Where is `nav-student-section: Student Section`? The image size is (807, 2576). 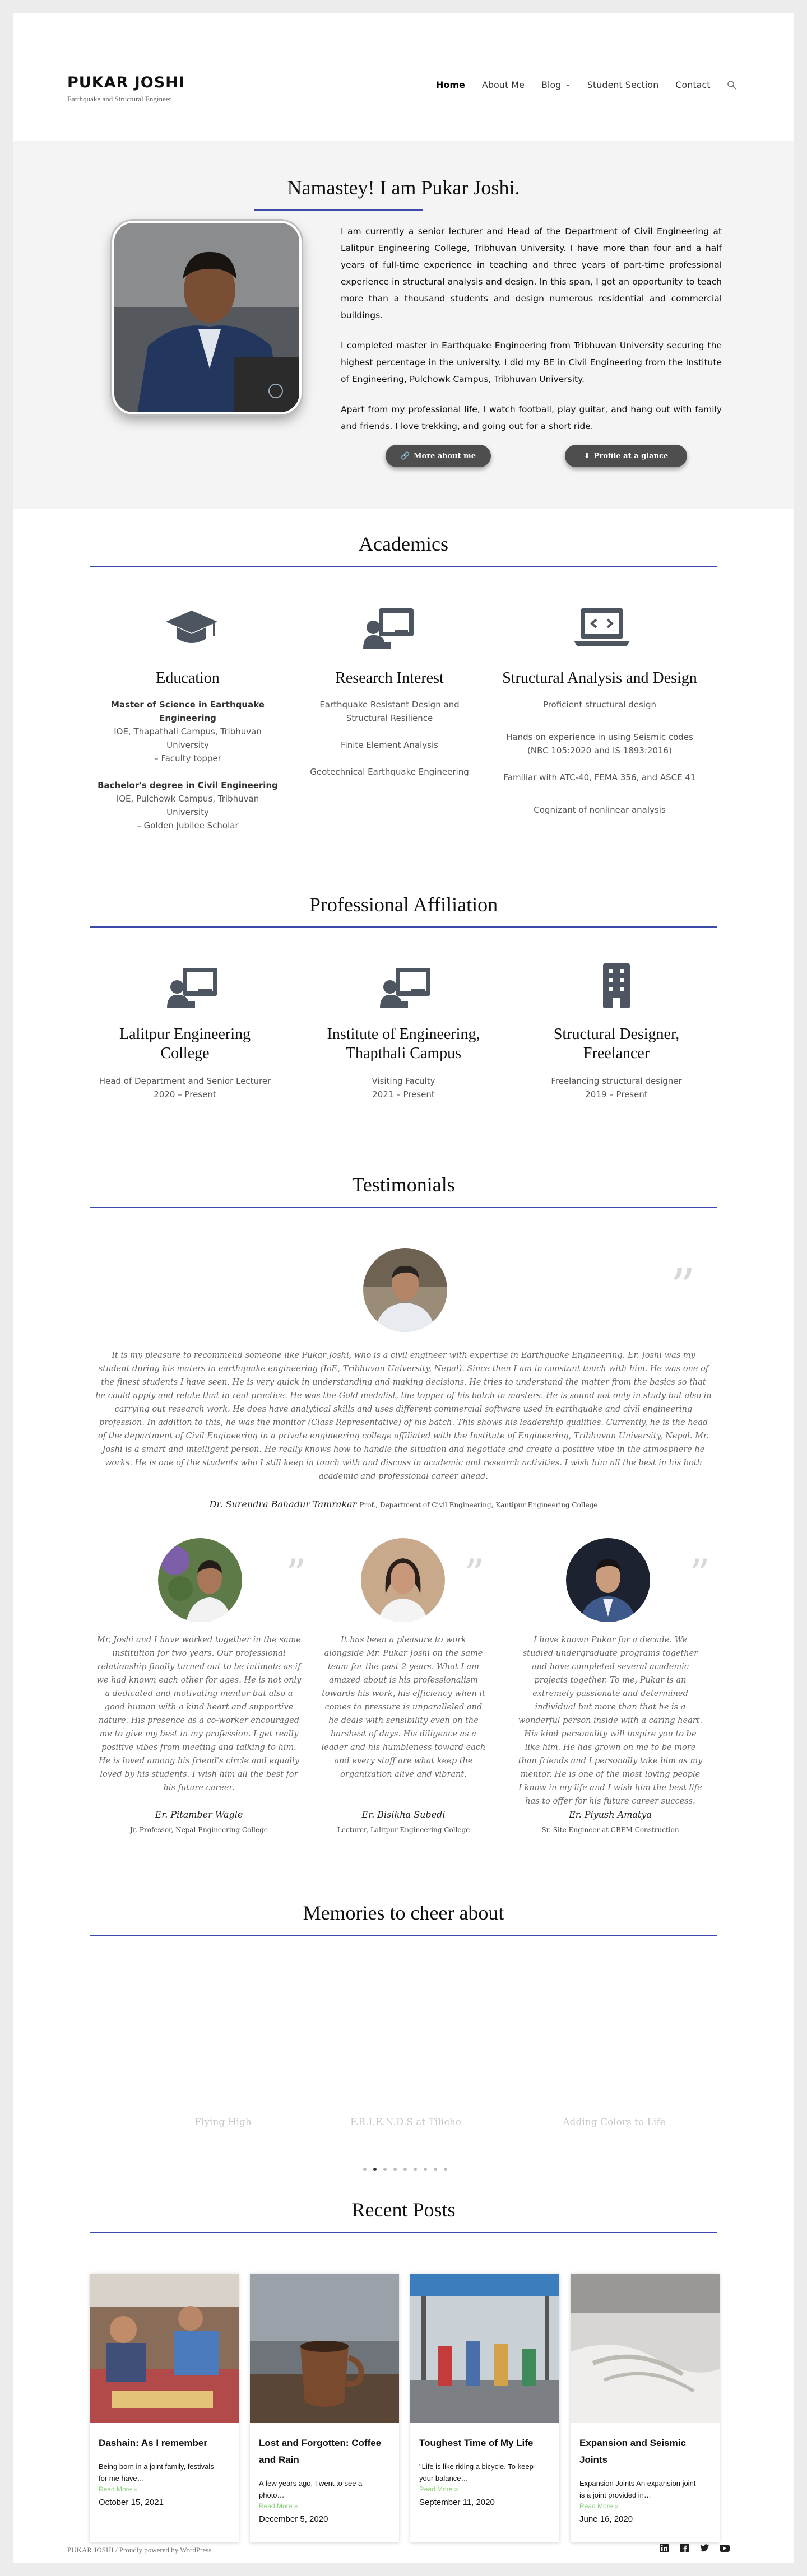
nav-student-section: Student Section is located at coordinates (623, 85).